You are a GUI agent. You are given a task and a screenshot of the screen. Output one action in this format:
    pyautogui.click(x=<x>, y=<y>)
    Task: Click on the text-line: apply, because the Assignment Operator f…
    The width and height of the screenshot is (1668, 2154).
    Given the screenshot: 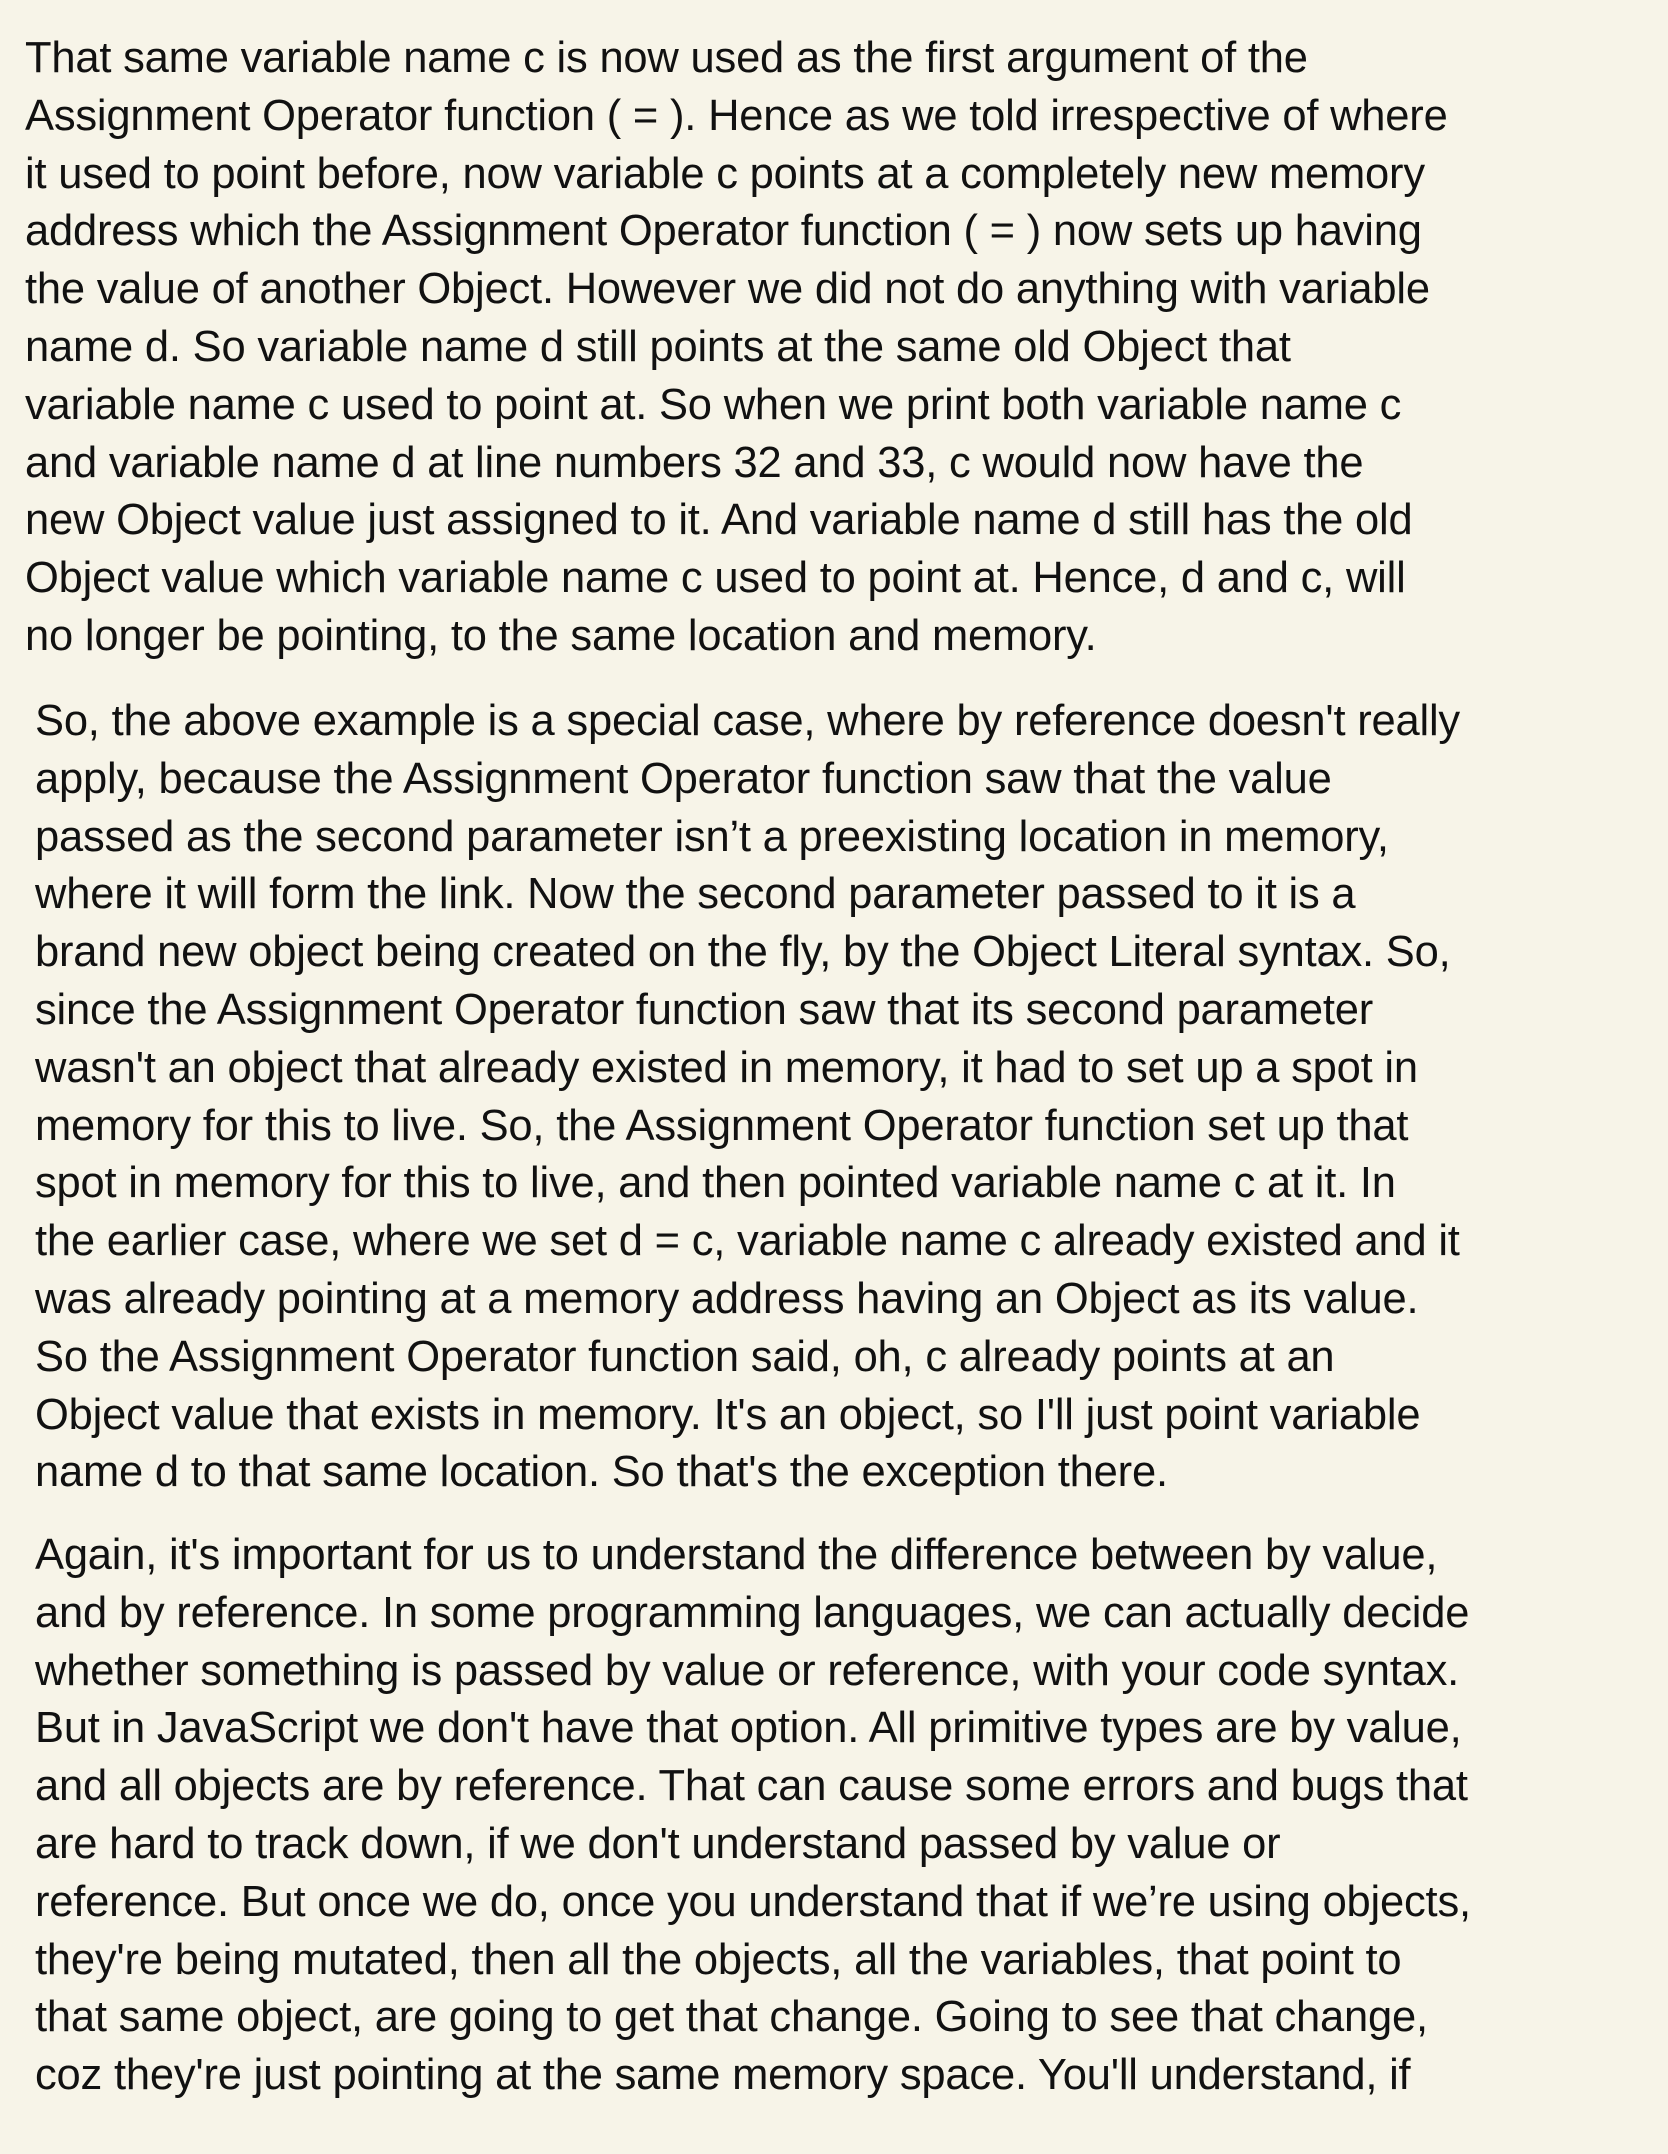 What is the action you would take?
    pyautogui.click(x=683, y=778)
    